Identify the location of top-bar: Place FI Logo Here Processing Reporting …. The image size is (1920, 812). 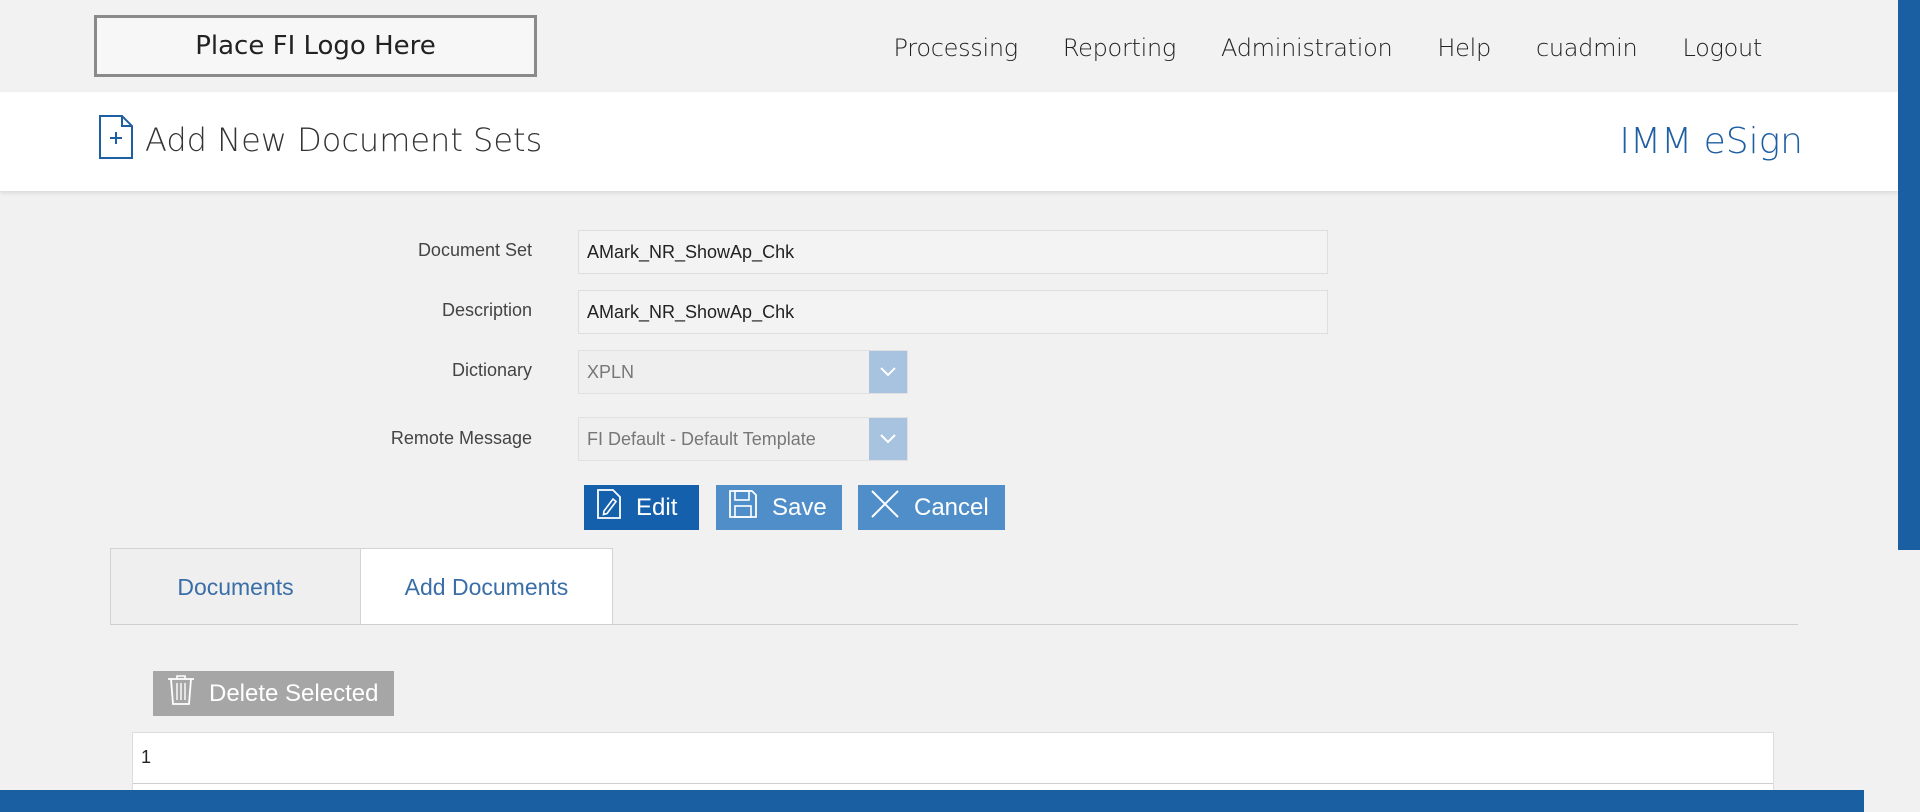
(949, 46).